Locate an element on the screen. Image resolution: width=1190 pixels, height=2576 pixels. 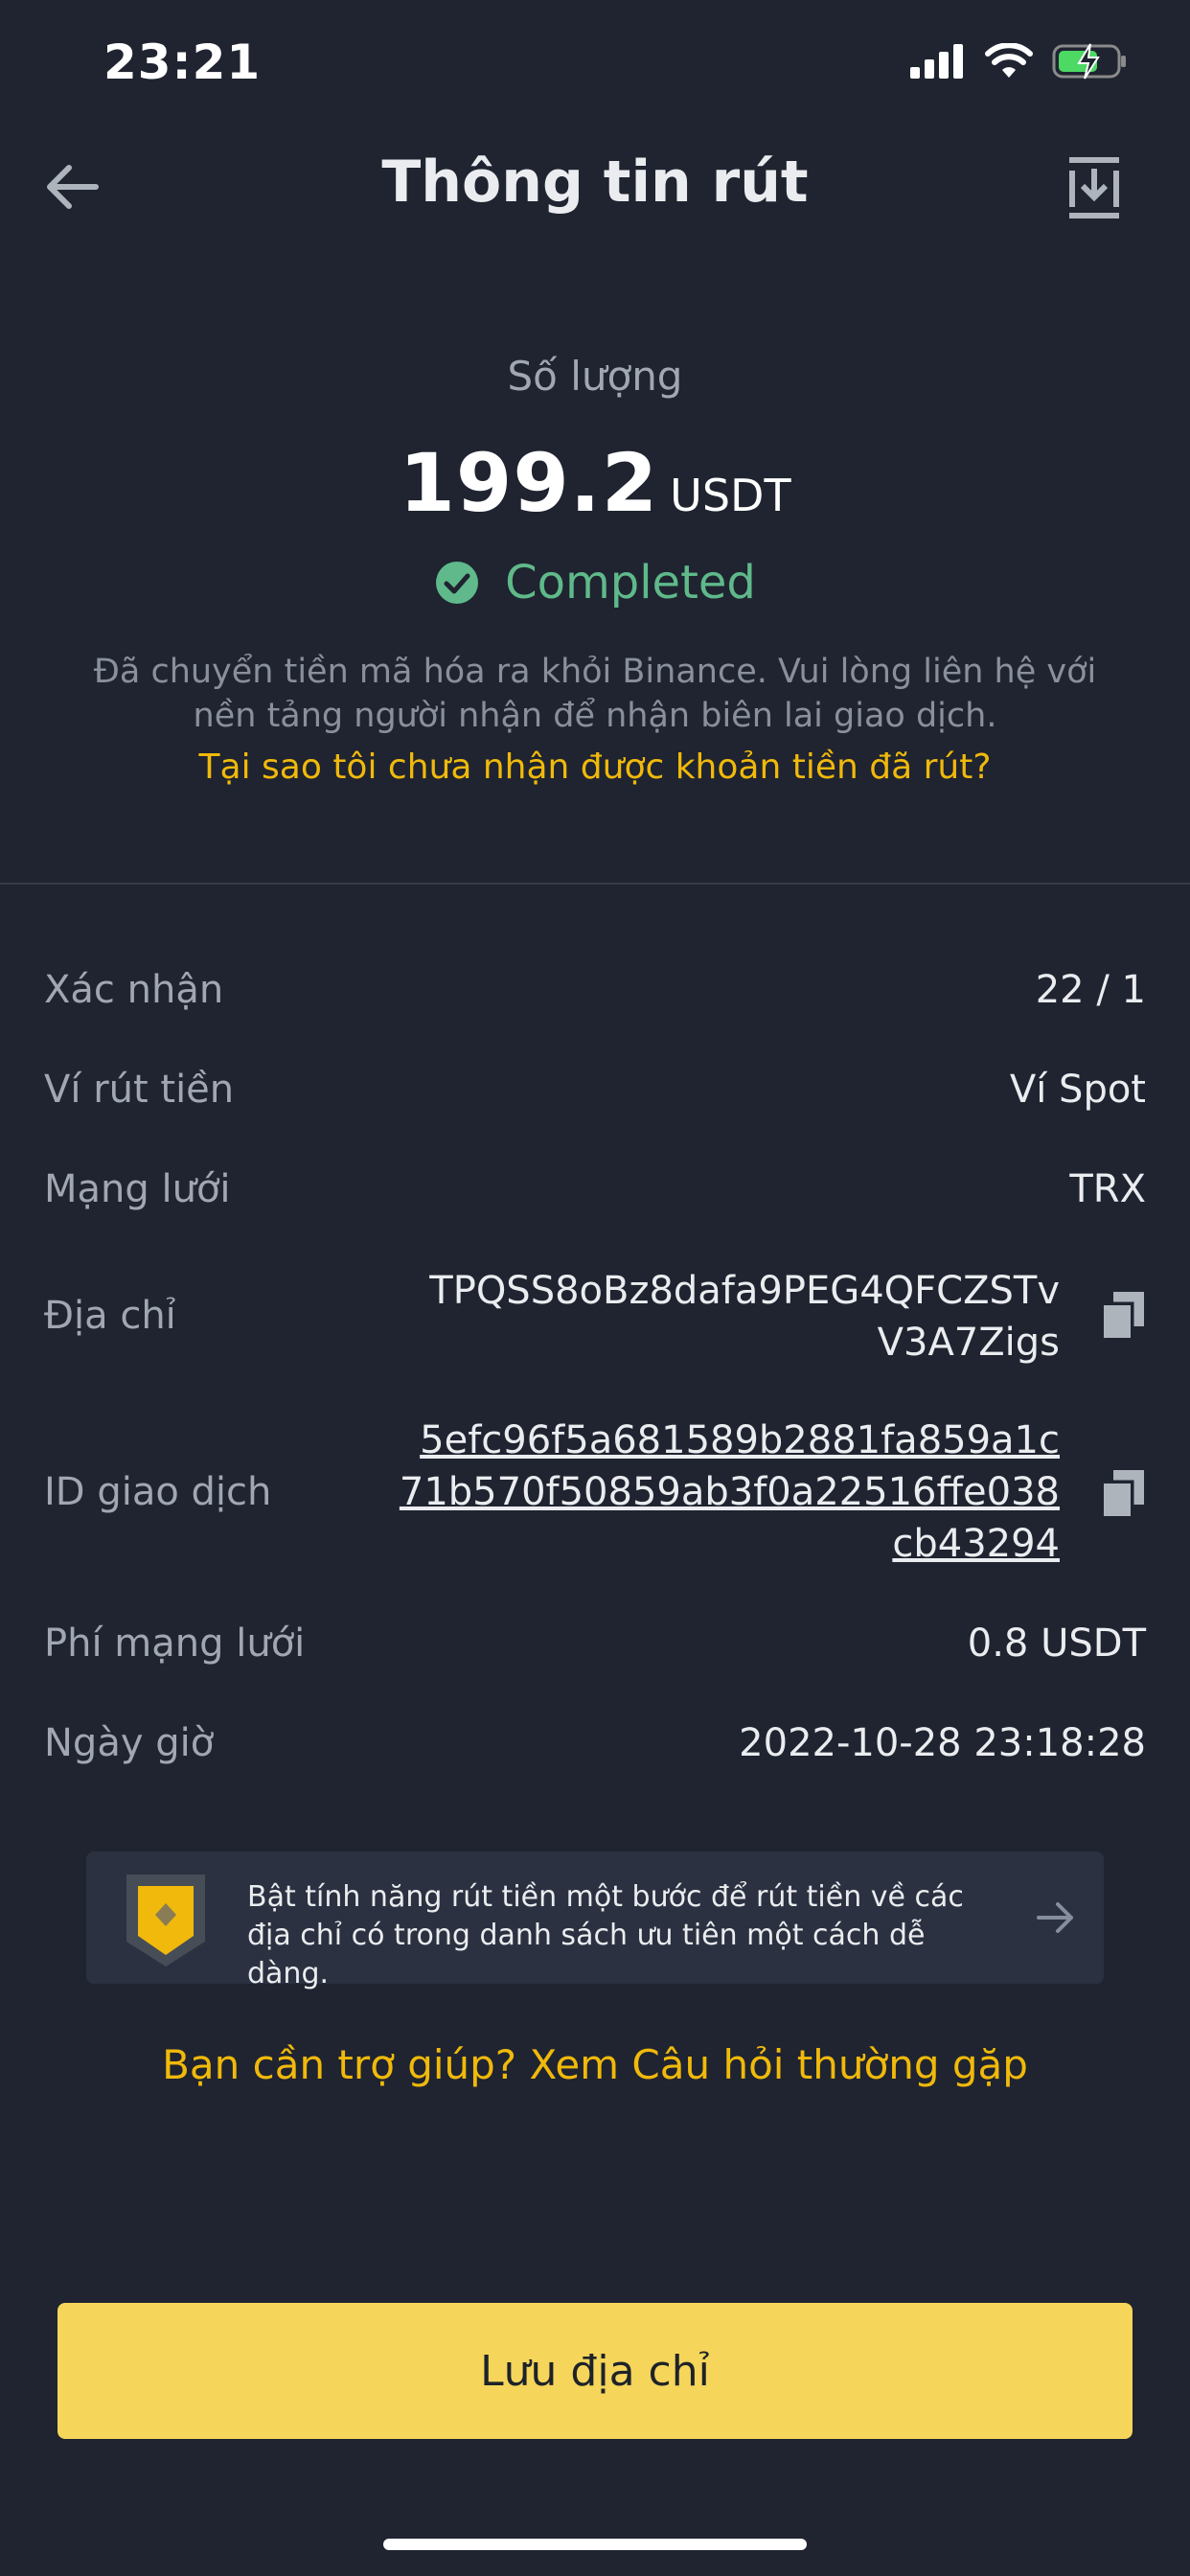
status-time: 23:21 is located at coordinates (183, 62).